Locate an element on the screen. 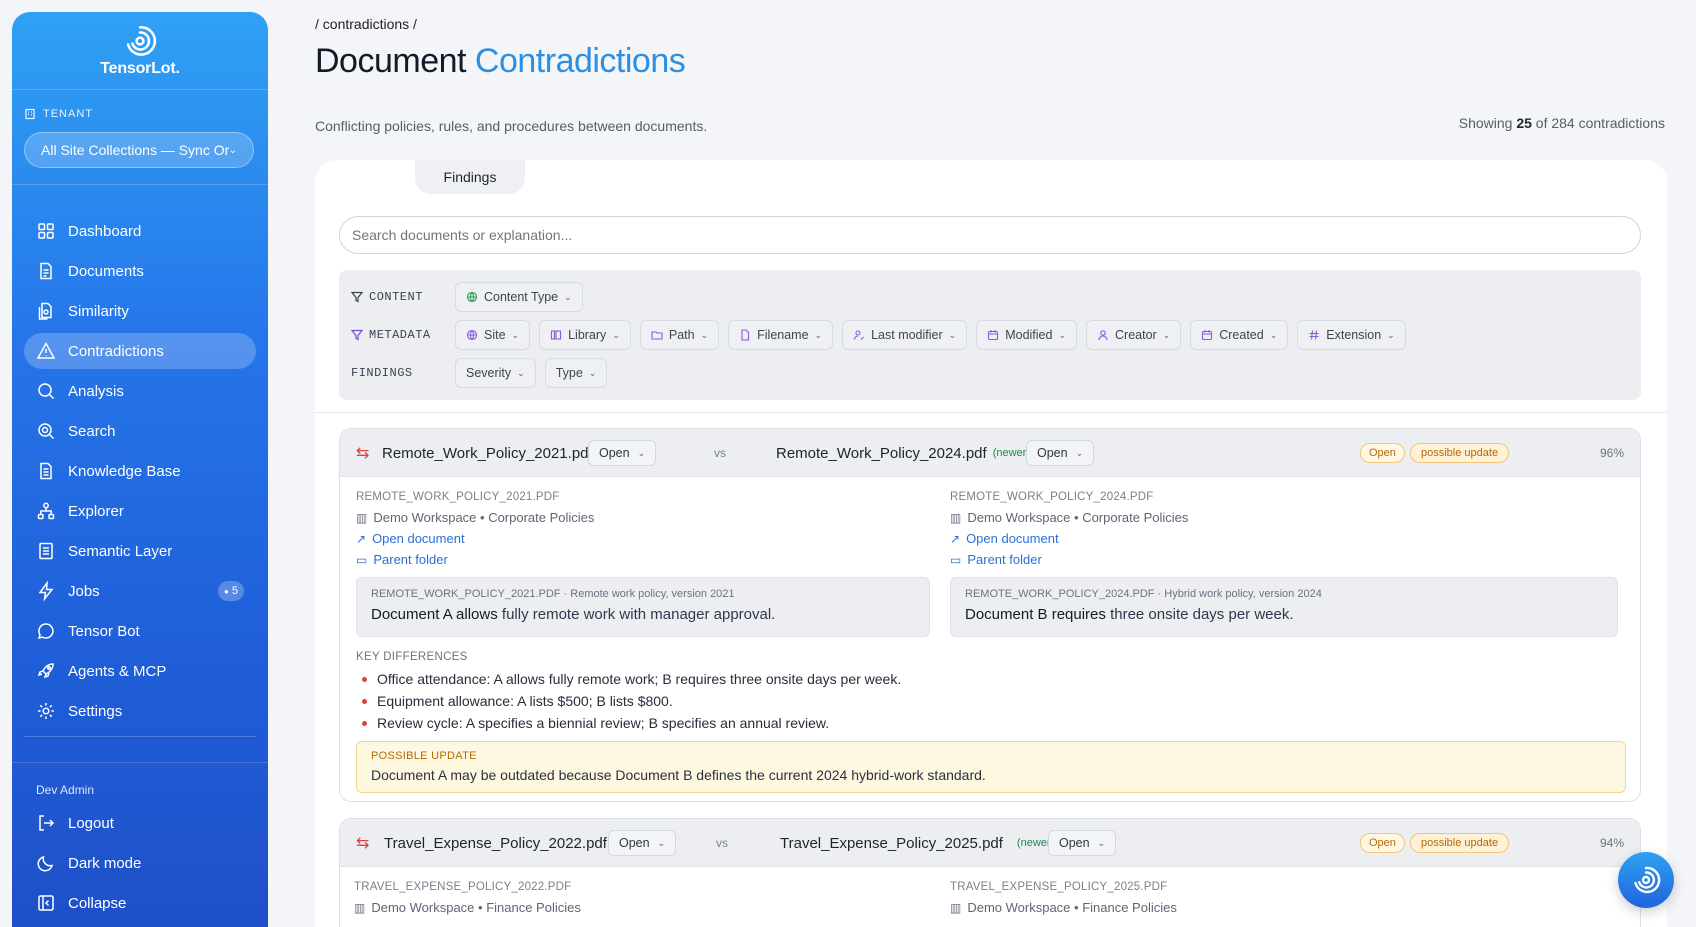  search-icon is located at coordinates (46, 431).